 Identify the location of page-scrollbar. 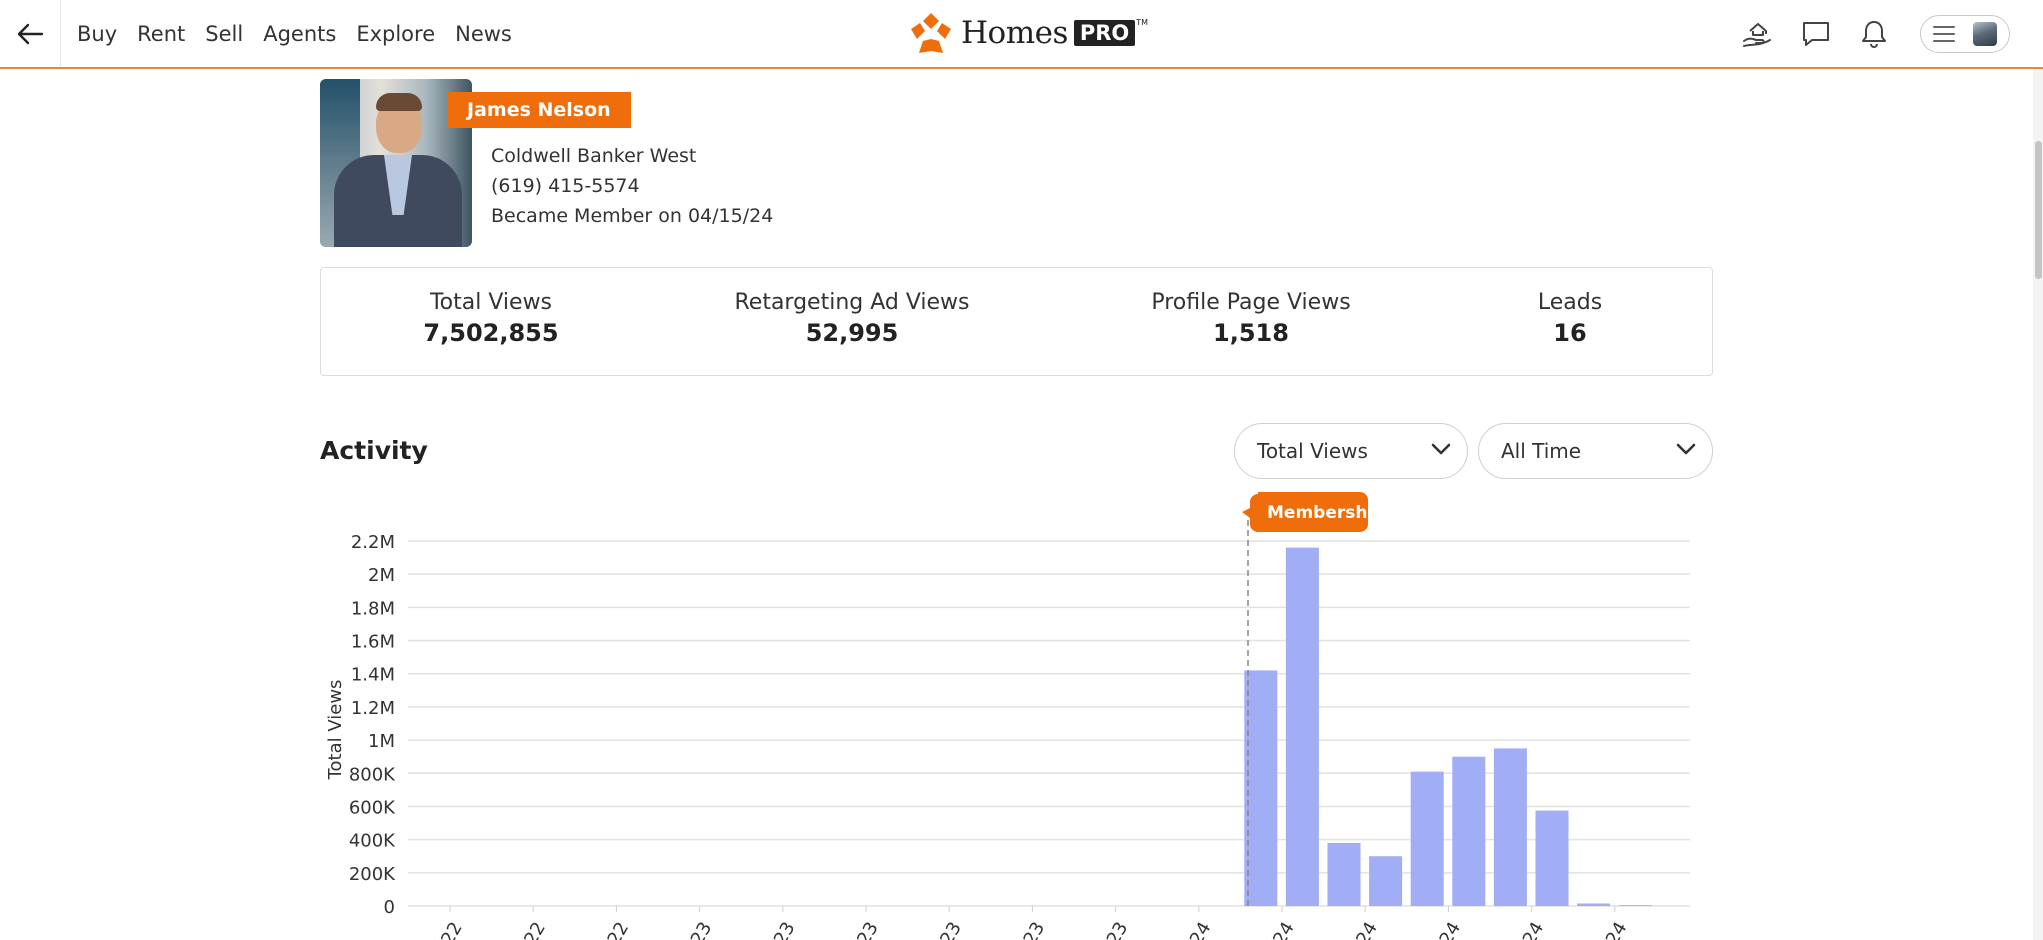
(2038, 504).